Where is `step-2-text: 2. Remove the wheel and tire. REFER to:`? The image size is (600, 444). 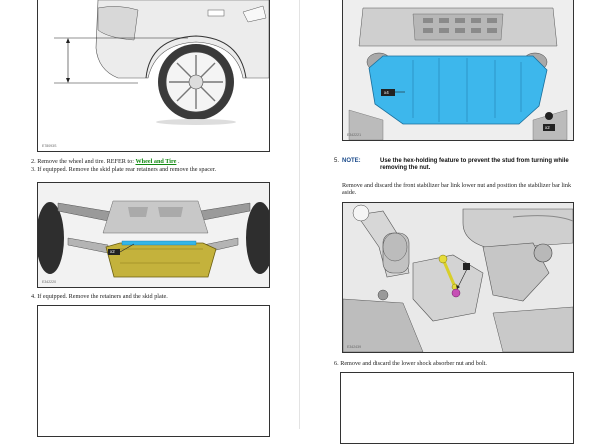 step-2-text: 2. Remove the wheel and tire. REFER to: is located at coordinates (83, 161).